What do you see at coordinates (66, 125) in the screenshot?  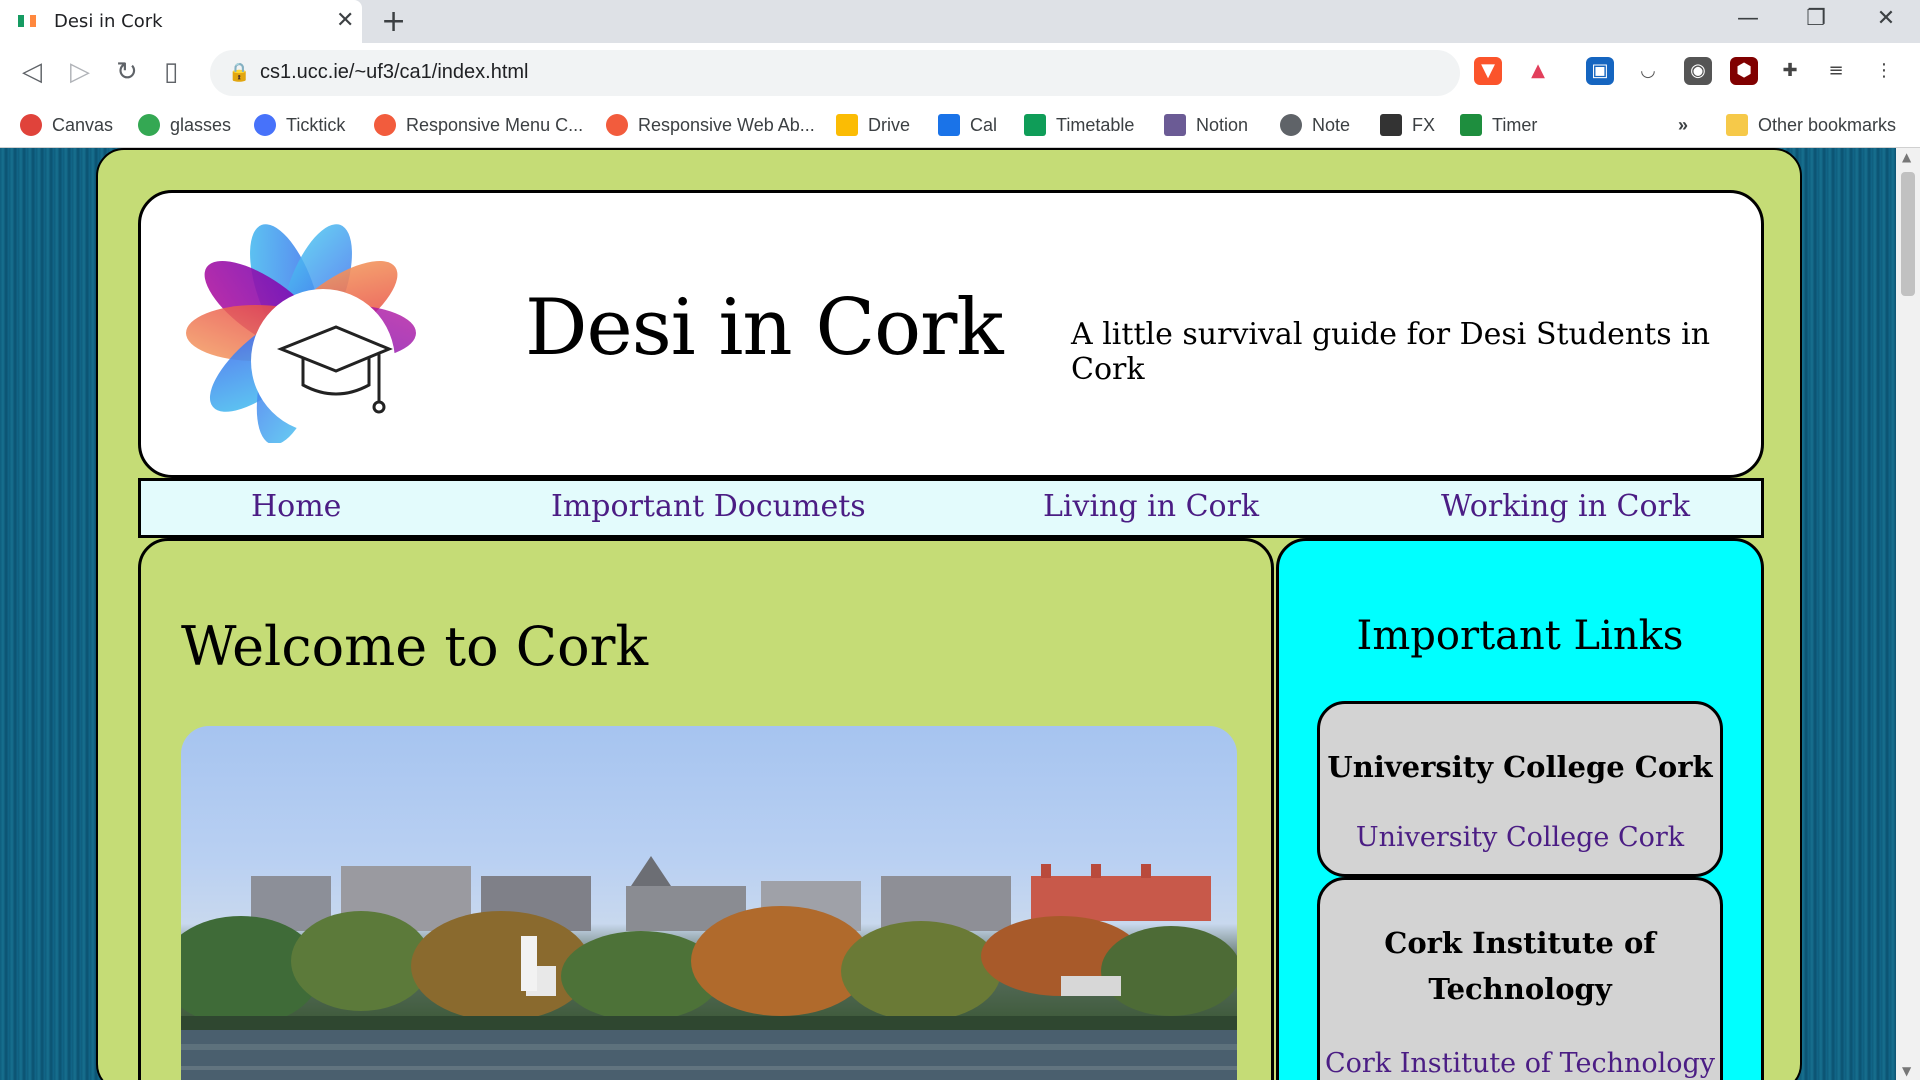 I see `bookmark-canvas: Canvas` at bounding box center [66, 125].